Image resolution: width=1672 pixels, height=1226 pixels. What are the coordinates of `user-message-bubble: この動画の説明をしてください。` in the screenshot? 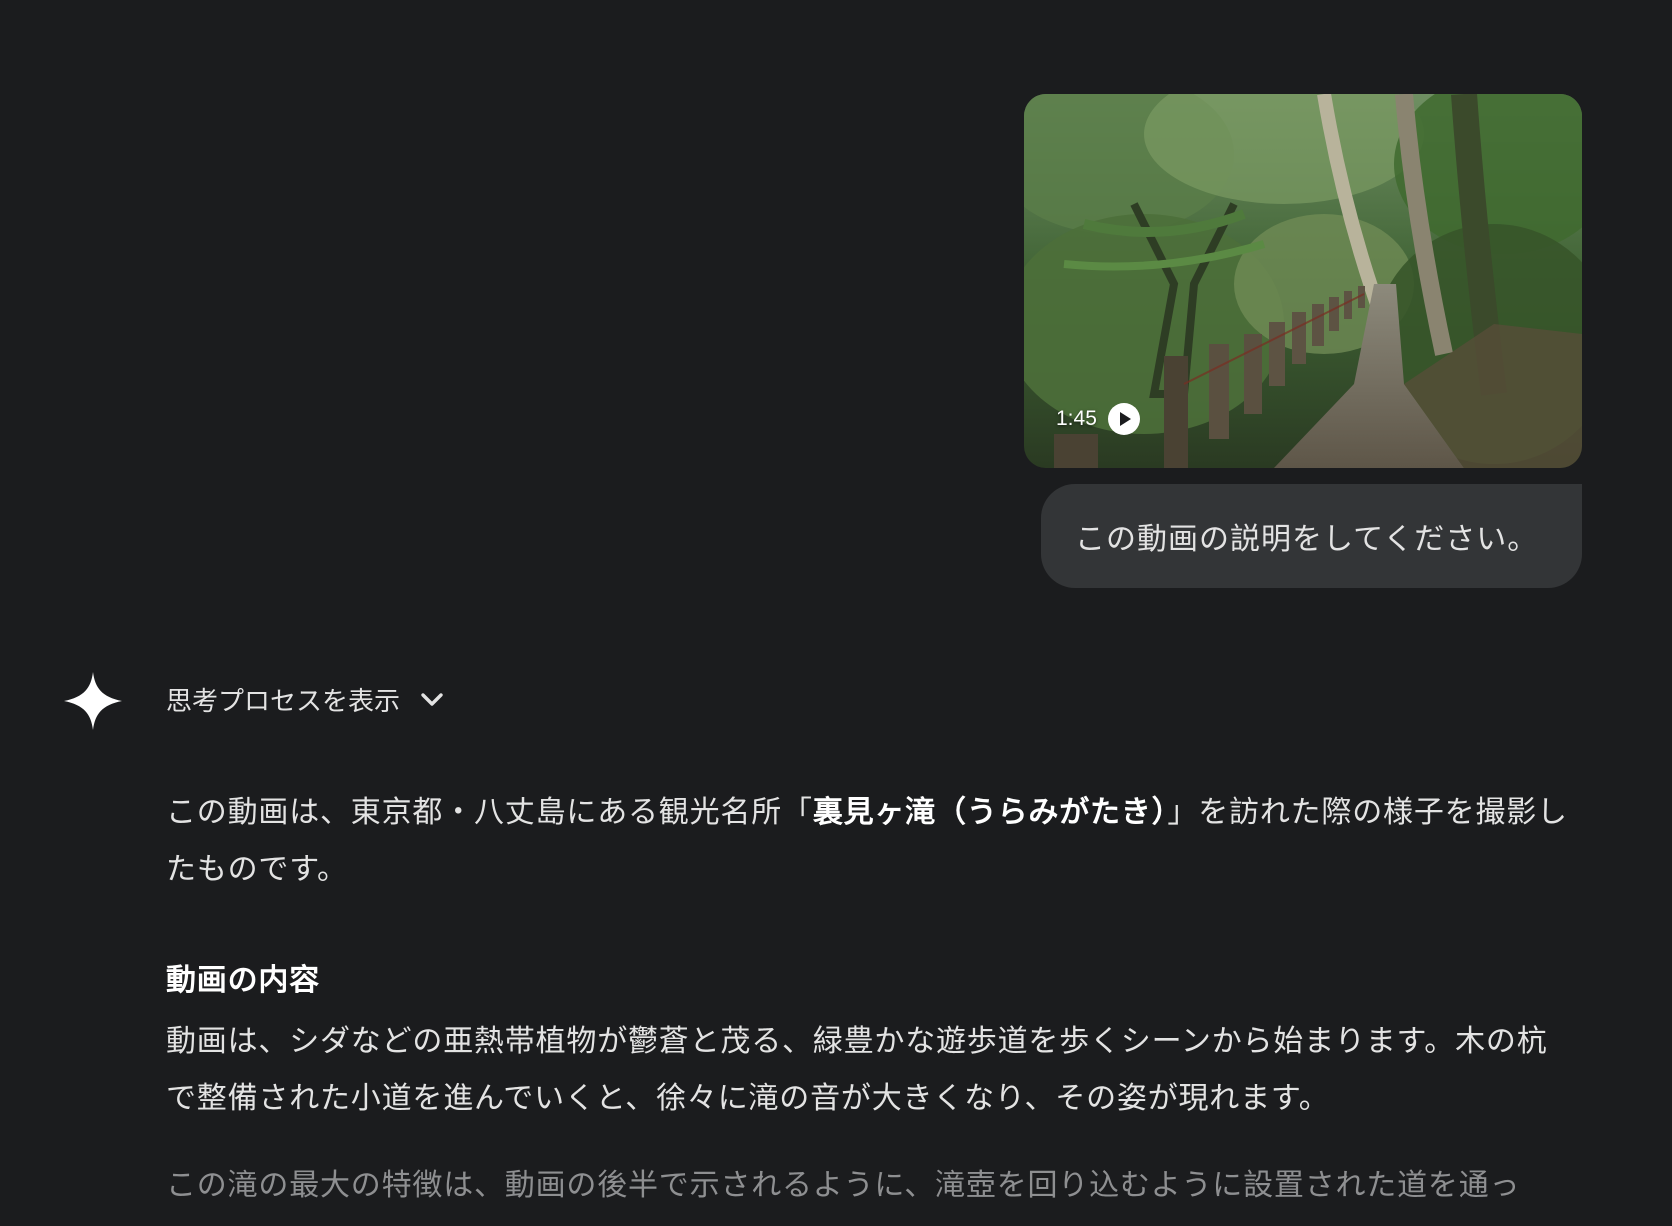 It's located at (1311, 536).